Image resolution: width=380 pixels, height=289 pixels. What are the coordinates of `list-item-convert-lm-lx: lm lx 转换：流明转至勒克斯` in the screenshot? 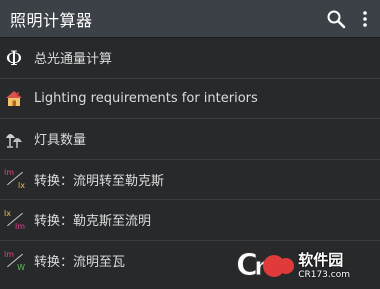 It's located at (190, 180).